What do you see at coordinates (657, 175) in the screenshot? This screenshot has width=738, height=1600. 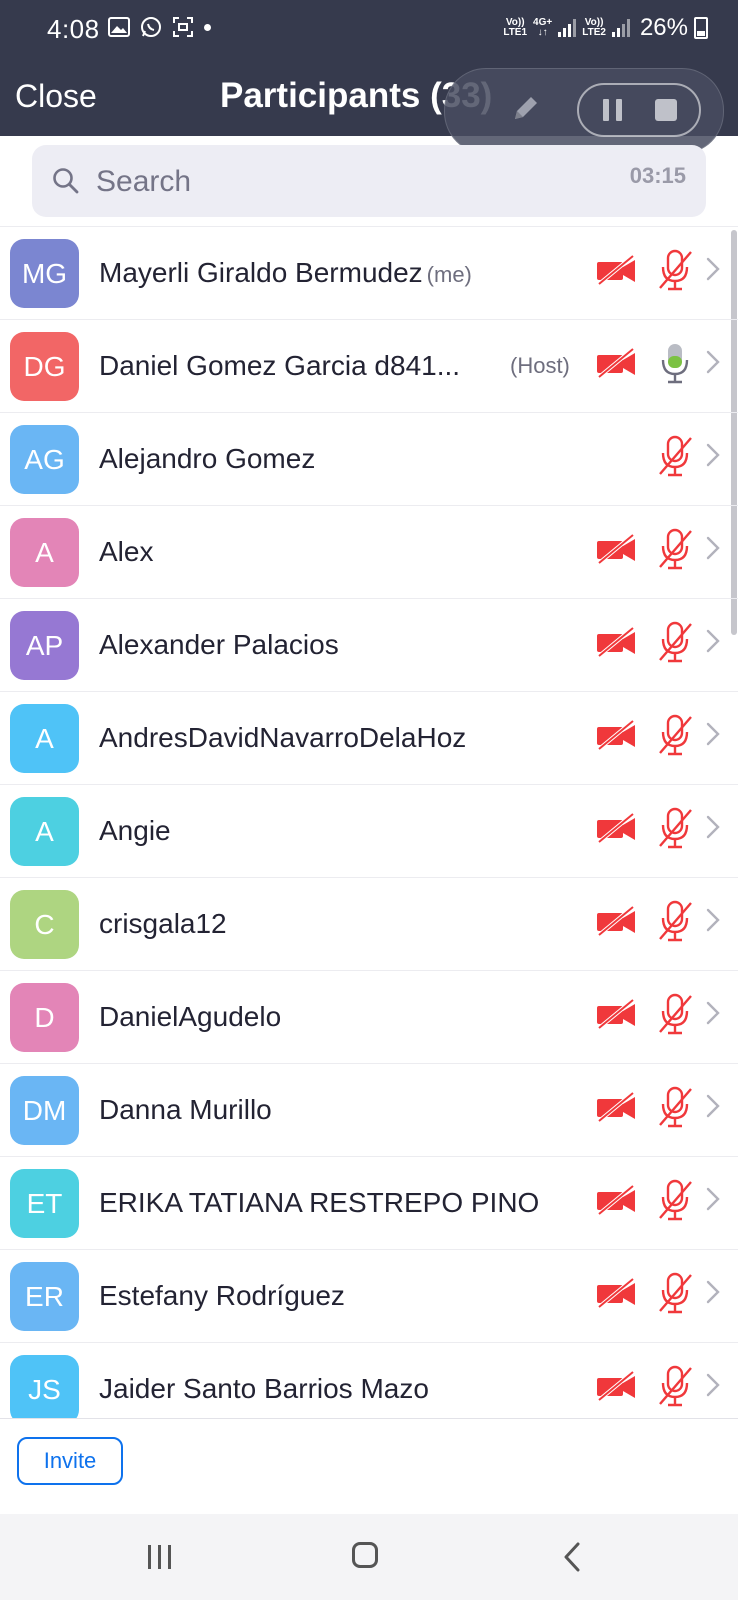 I see `recording-timer: 03:15` at bounding box center [657, 175].